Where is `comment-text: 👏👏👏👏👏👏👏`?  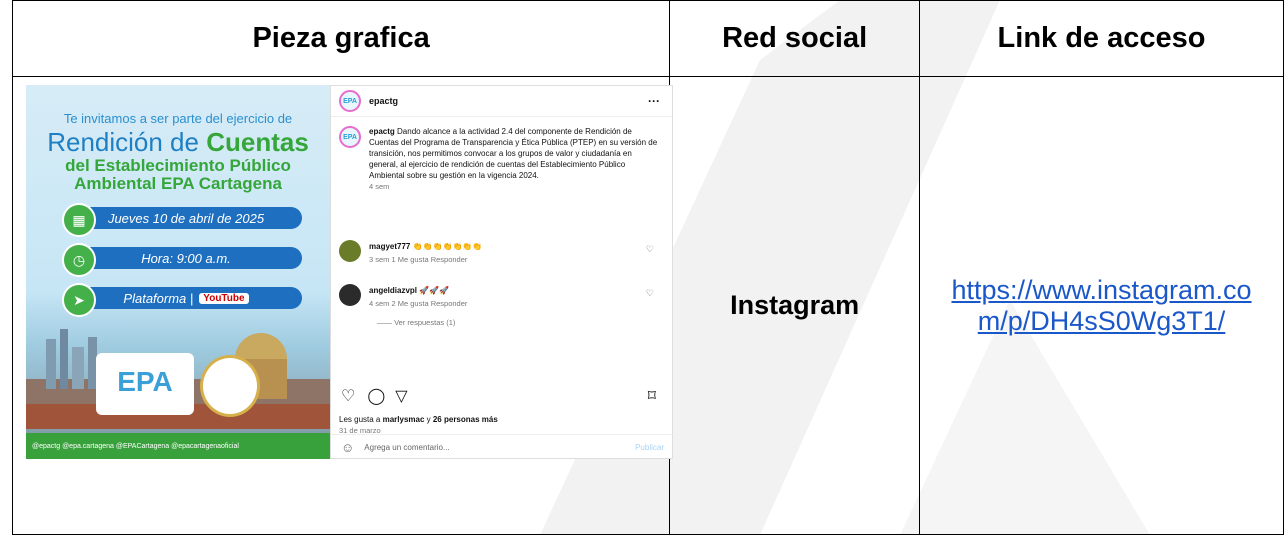 comment-text: 👏👏👏👏👏👏👏 is located at coordinates (447, 246).